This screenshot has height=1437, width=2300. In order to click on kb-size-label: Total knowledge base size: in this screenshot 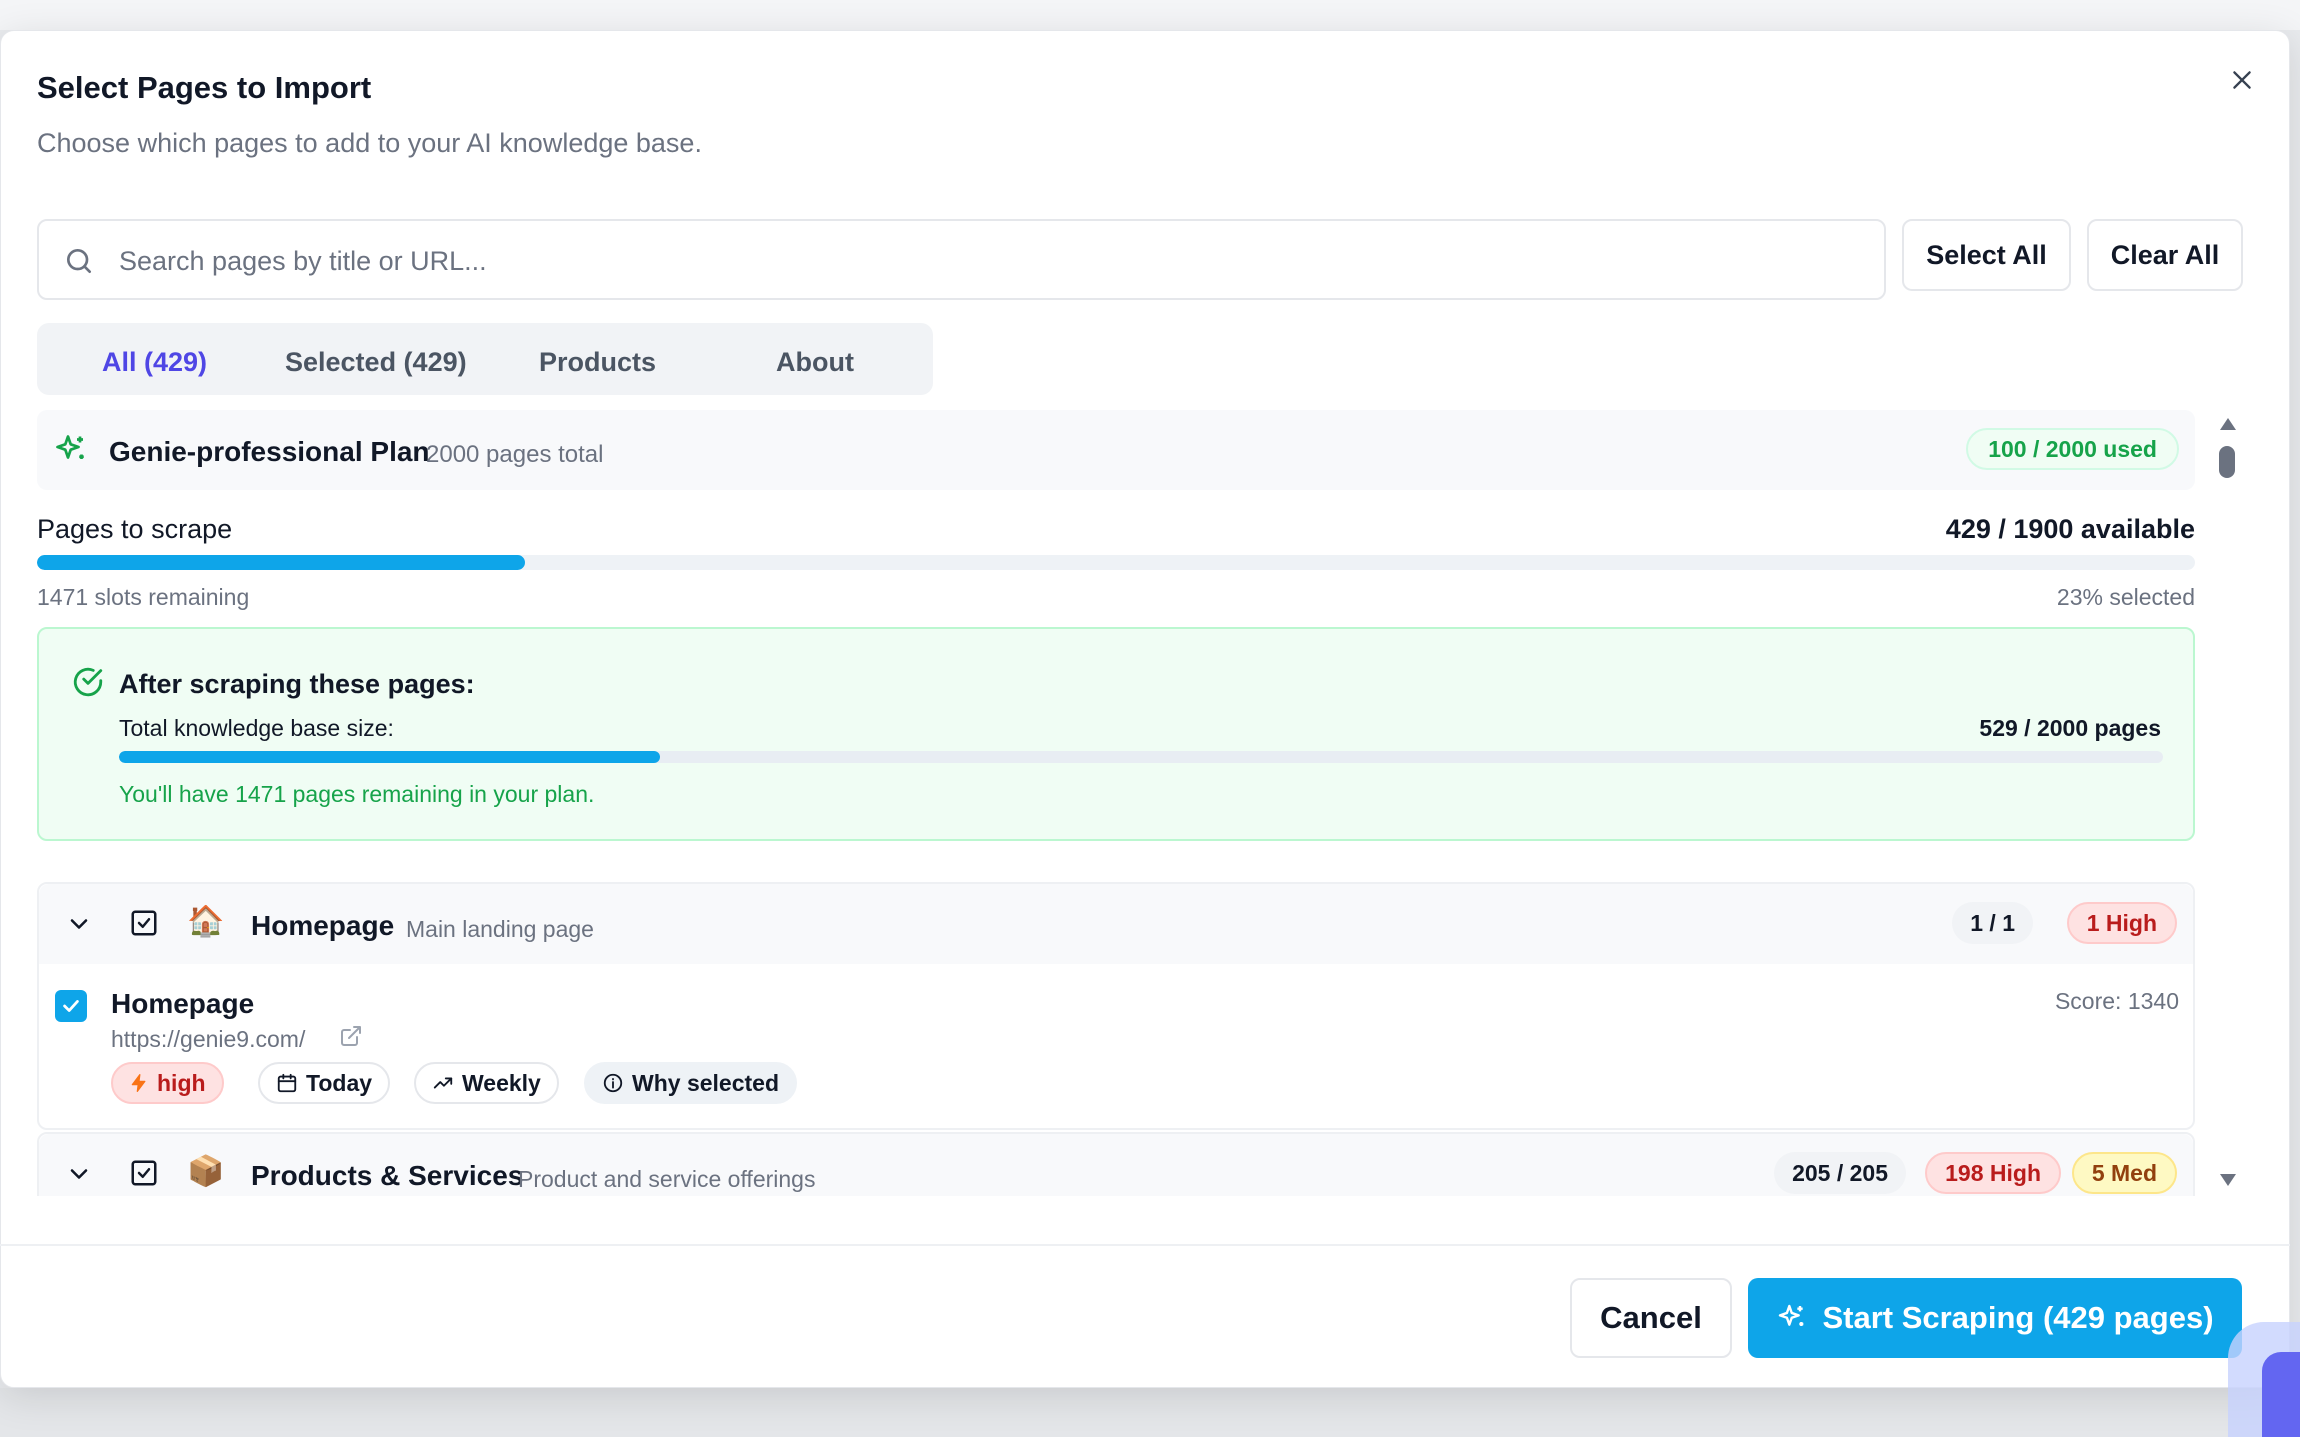, I will do `click(256, 728)`.